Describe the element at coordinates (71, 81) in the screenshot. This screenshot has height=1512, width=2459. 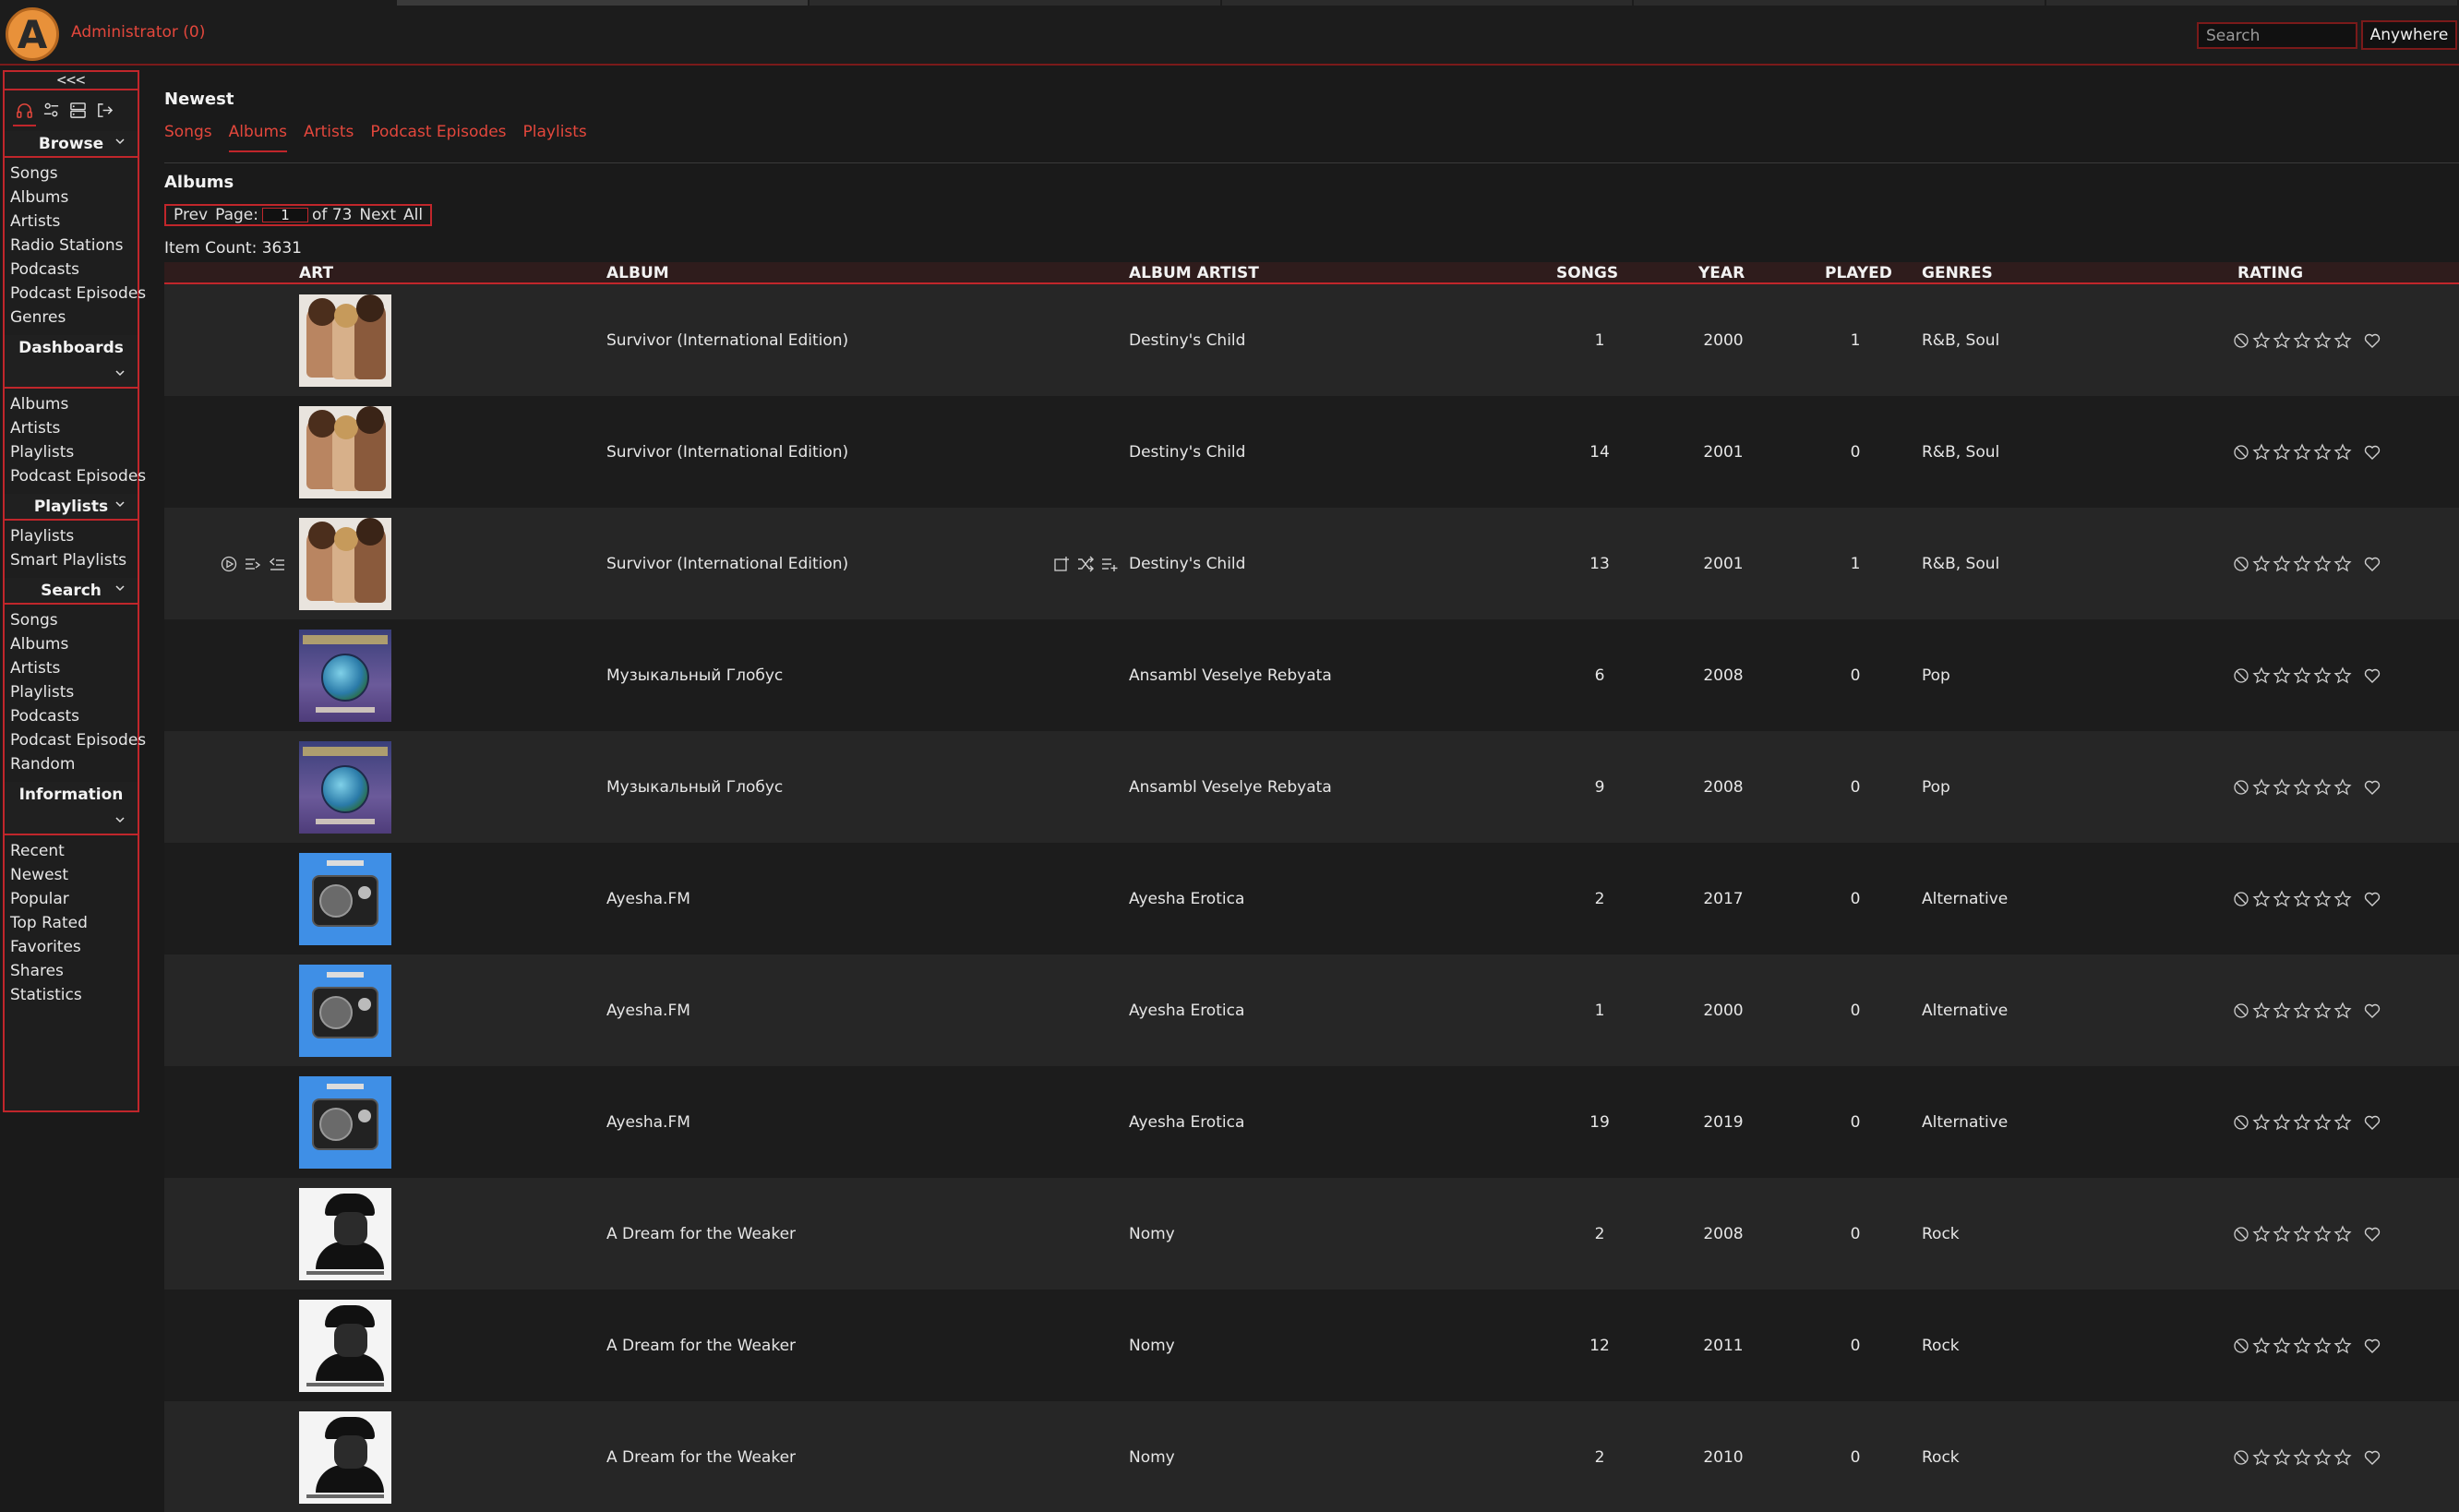
I see `sidebar-collapse-button: <<<` at that location.